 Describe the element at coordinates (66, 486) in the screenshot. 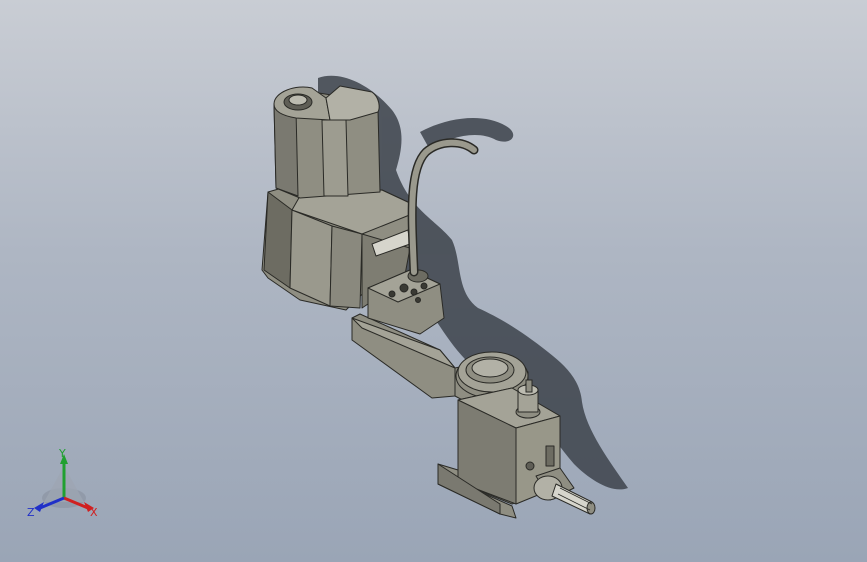

I see `orientation-triad: Y X Z` at that location.